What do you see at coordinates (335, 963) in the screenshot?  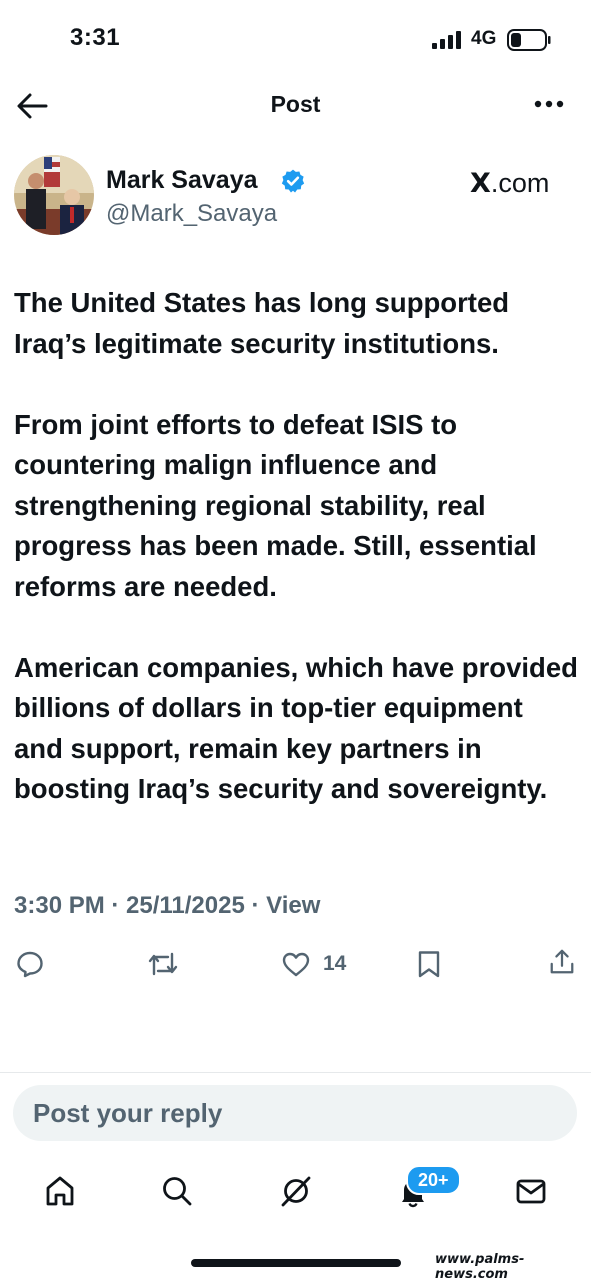 I see `like-count: 14` at bounding box center [335, 963].